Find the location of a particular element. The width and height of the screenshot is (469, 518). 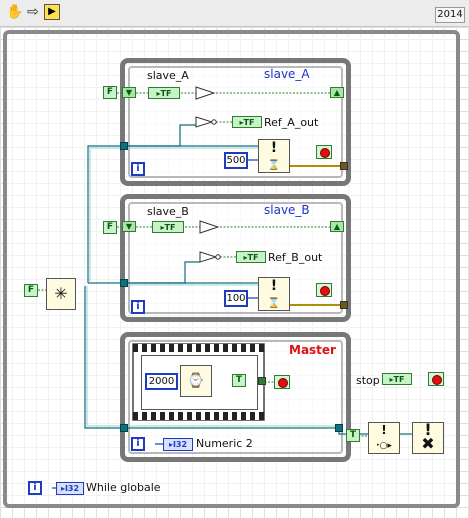

loop-title-slave-b: slave_B is located at coordinates (287, 210).